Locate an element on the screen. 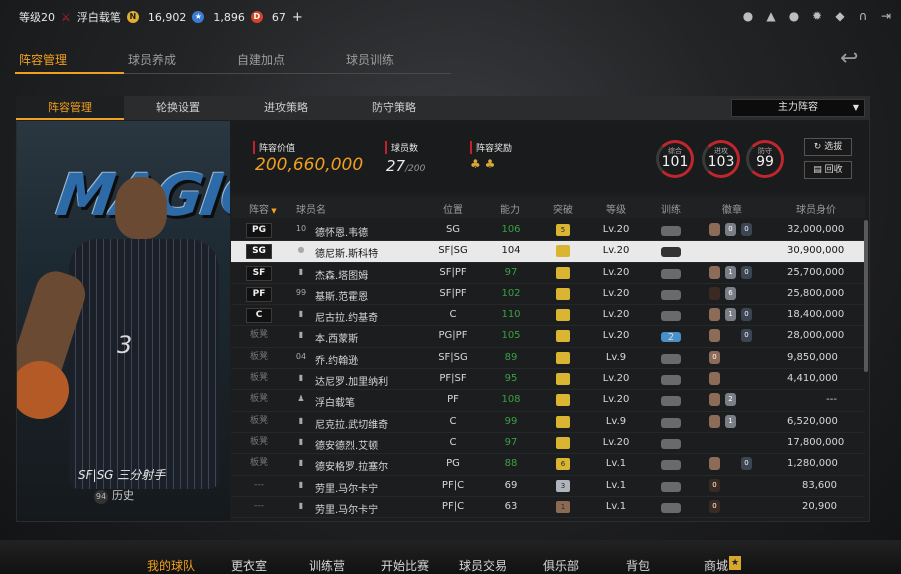 This screenshot has width=901, height=574. nav-club: 俱乐部 is located at coordinates (561, 565).